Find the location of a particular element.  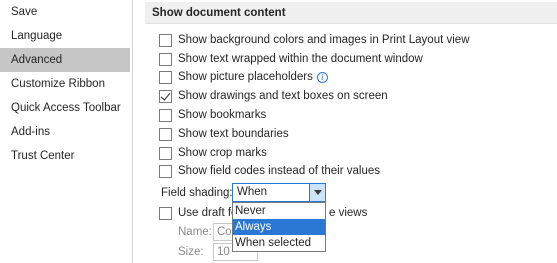

info-icon: i is located at coordinates (322, 77).